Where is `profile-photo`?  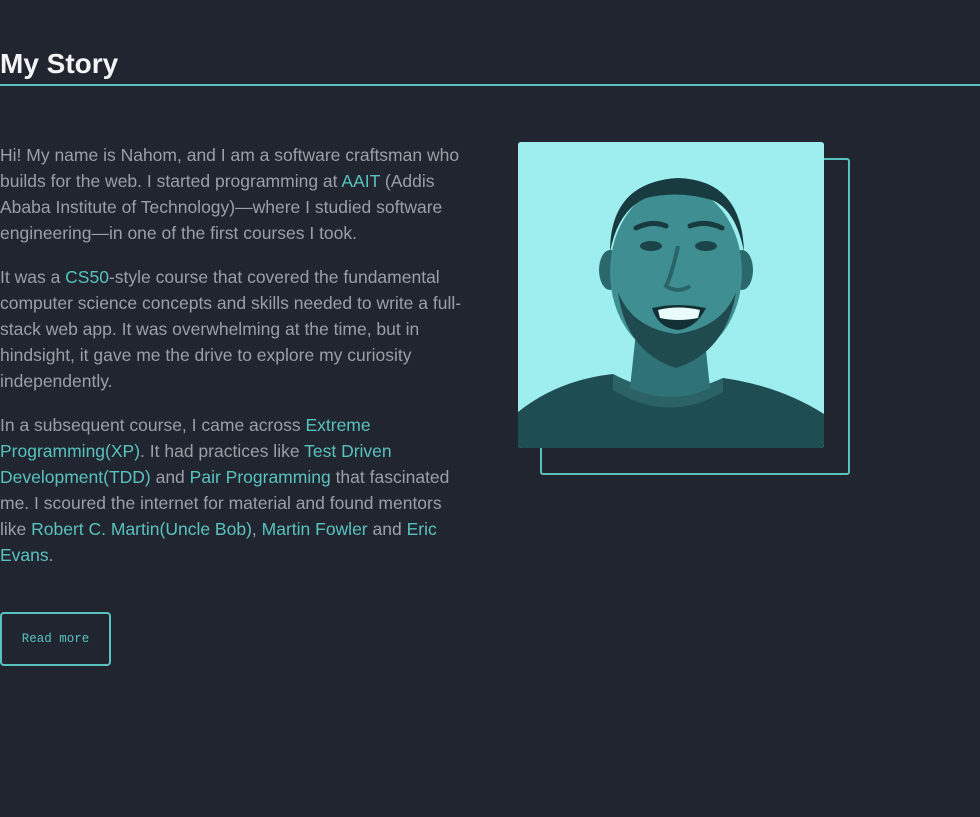
profile-photo is located at coordinates (671, 295).